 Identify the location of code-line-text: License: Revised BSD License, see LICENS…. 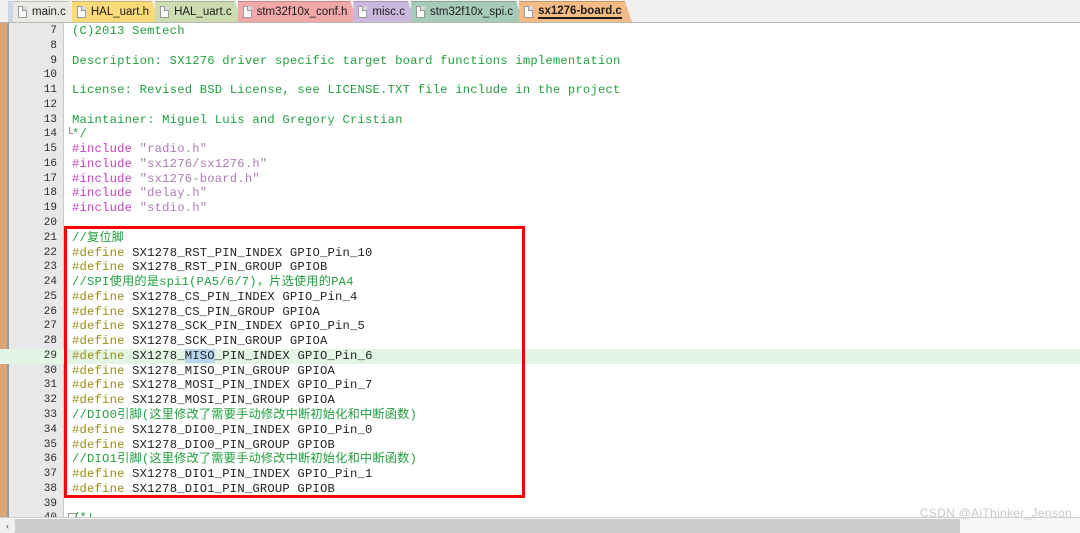
(346, 90).